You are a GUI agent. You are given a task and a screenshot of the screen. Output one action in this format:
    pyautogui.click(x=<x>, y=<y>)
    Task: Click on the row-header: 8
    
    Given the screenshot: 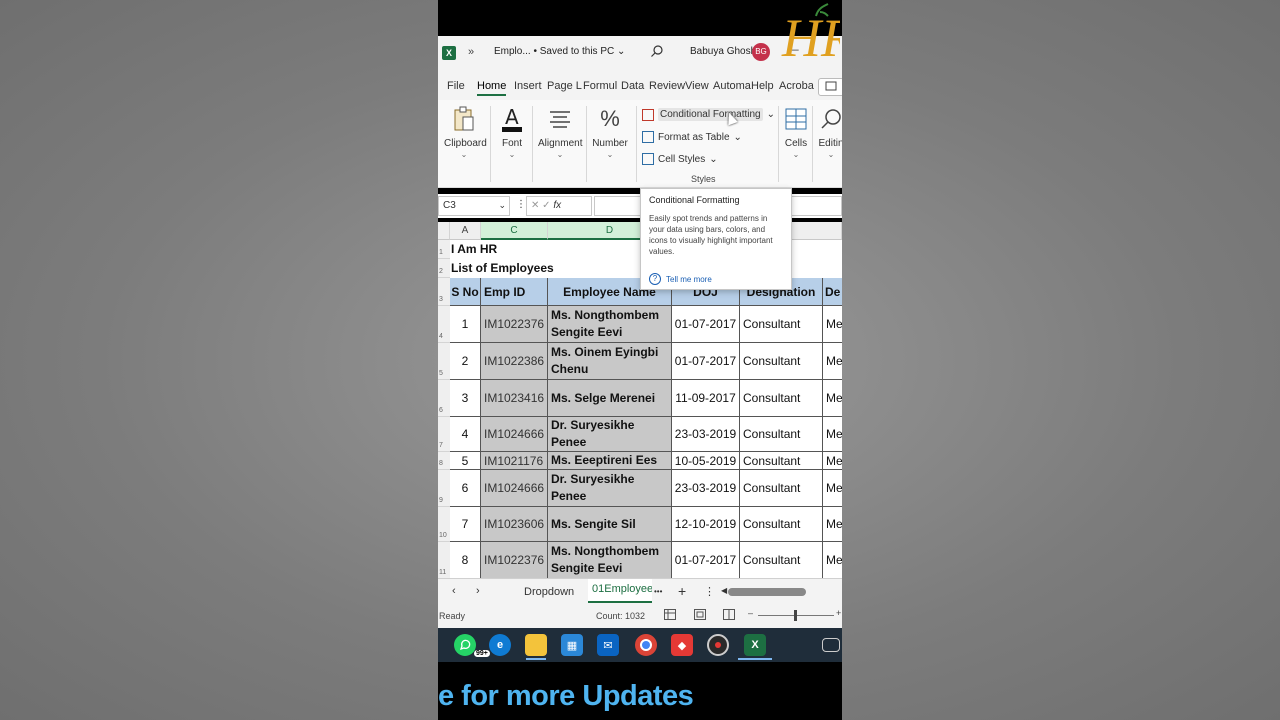 What is the action you would take?
    pyautogui.click(x=444, y=461)
    